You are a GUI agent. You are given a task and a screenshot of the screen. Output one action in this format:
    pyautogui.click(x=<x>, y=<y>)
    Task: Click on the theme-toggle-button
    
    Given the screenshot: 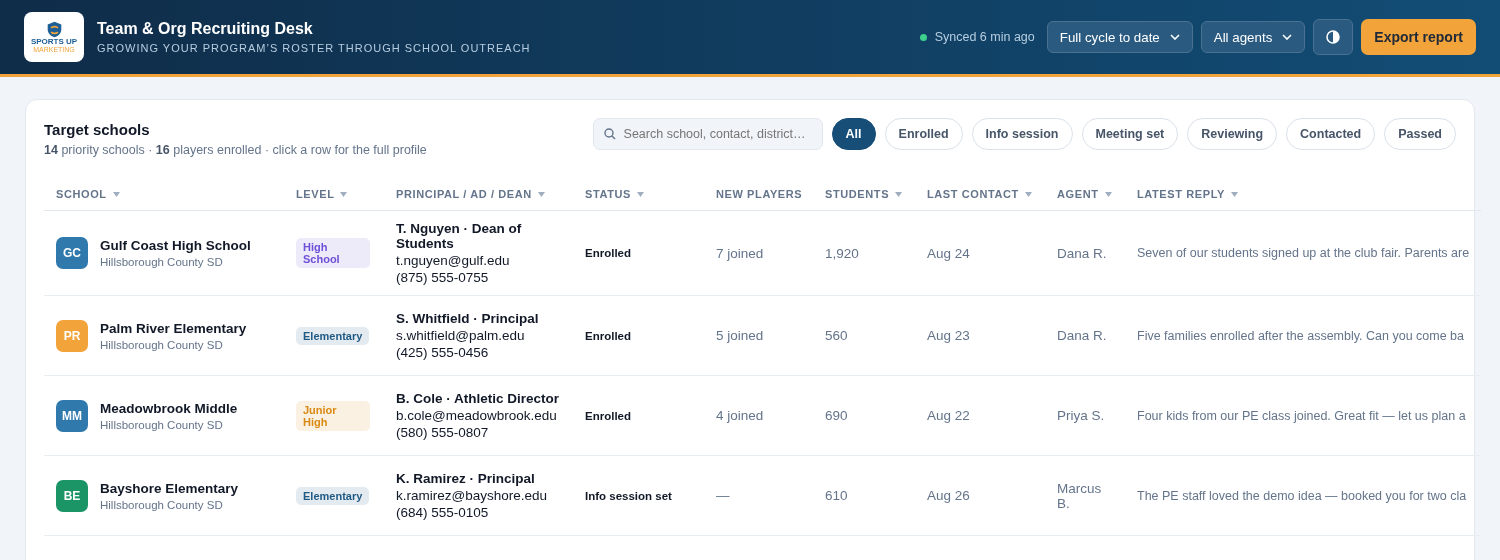 What is the action you would take?
    pyautogui.click(x=1333, y=37)
    